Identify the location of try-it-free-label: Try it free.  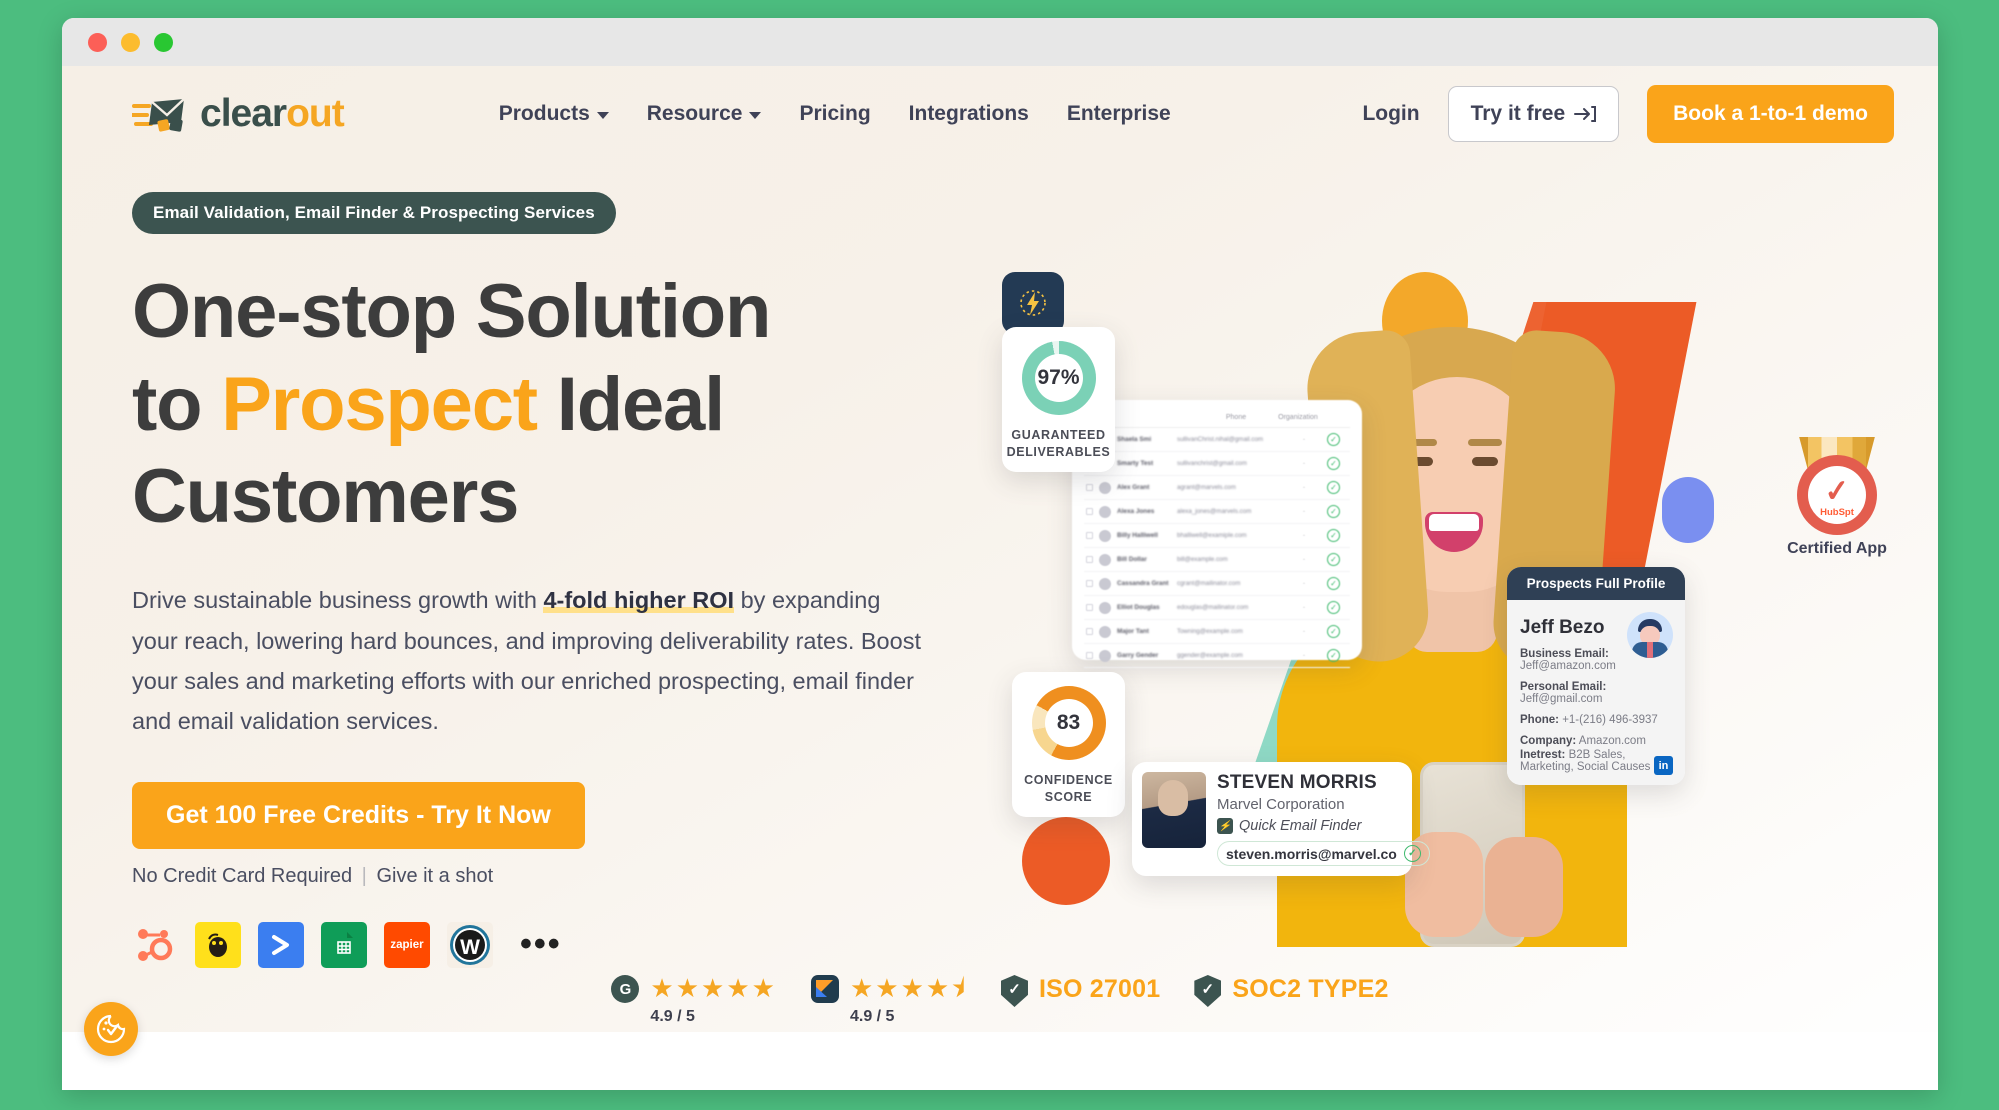
(1518, 113).